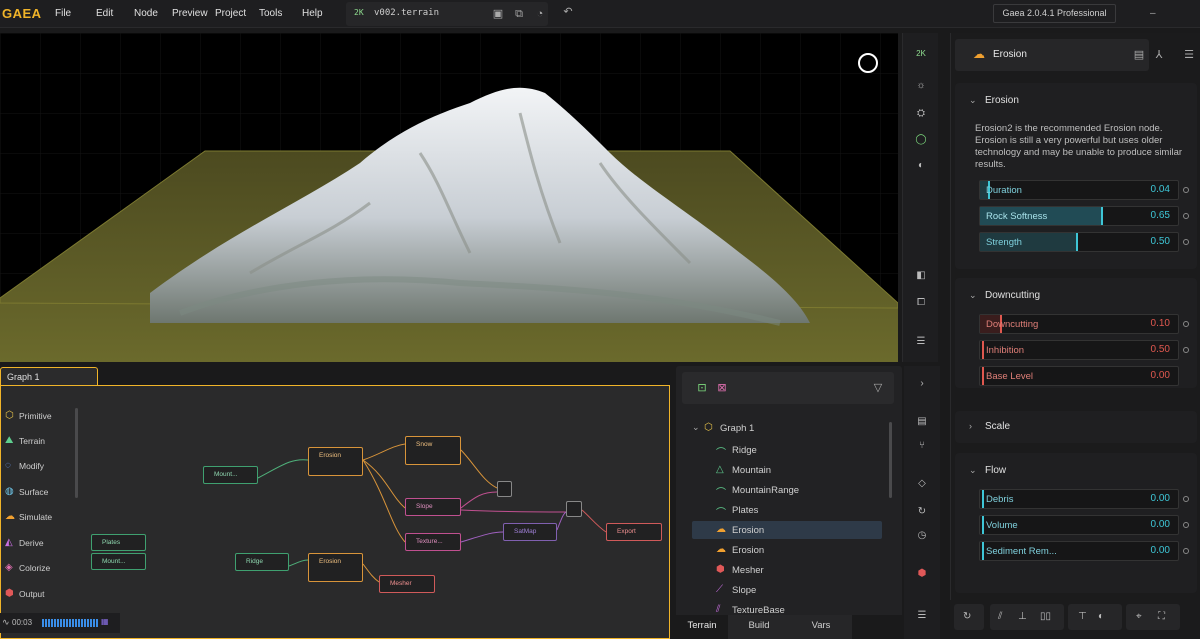 The height and width of the screenshot is (639, 1200). Describe the element at coordinates (1186, 499) in the screenshot. I see `debris-keyframe-dot` at that location.